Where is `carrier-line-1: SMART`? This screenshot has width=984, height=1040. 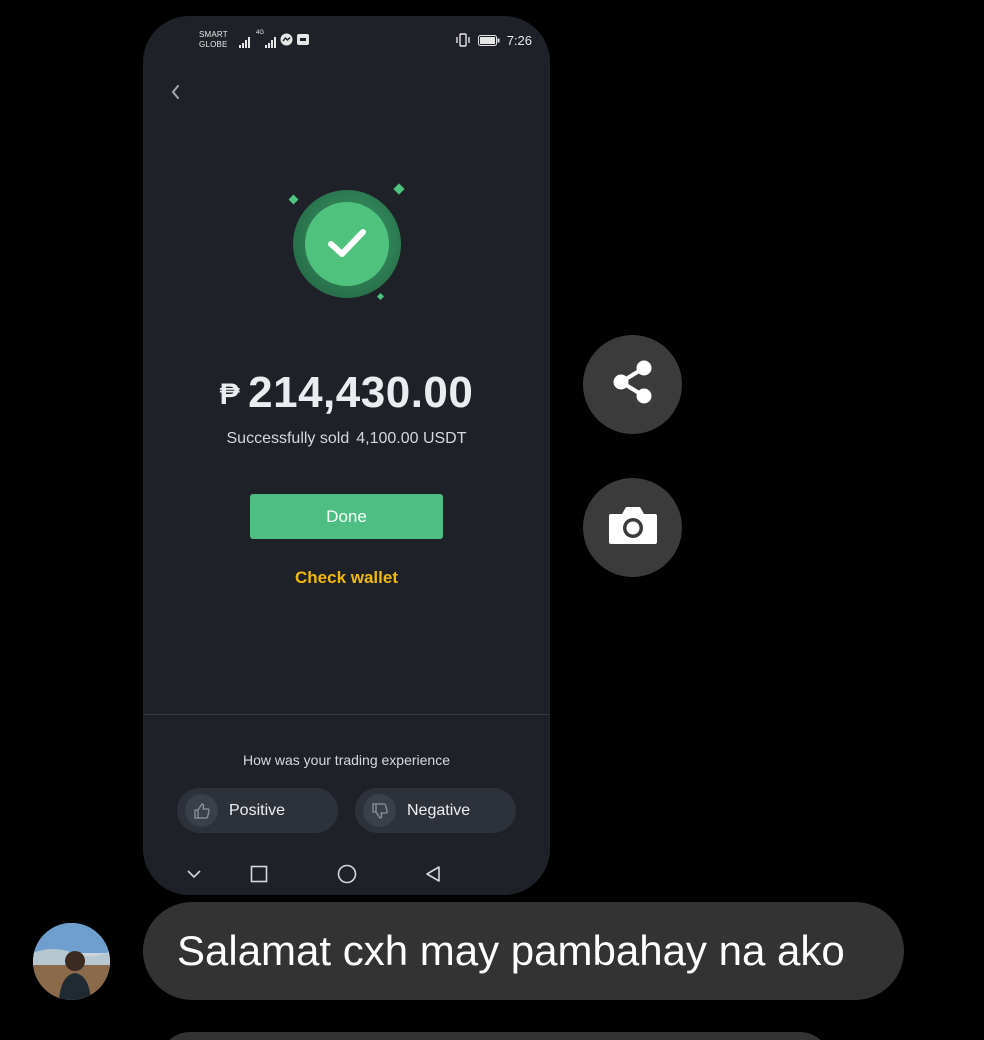 carrier-line-1: SMART is located at coordinates (213, 34).